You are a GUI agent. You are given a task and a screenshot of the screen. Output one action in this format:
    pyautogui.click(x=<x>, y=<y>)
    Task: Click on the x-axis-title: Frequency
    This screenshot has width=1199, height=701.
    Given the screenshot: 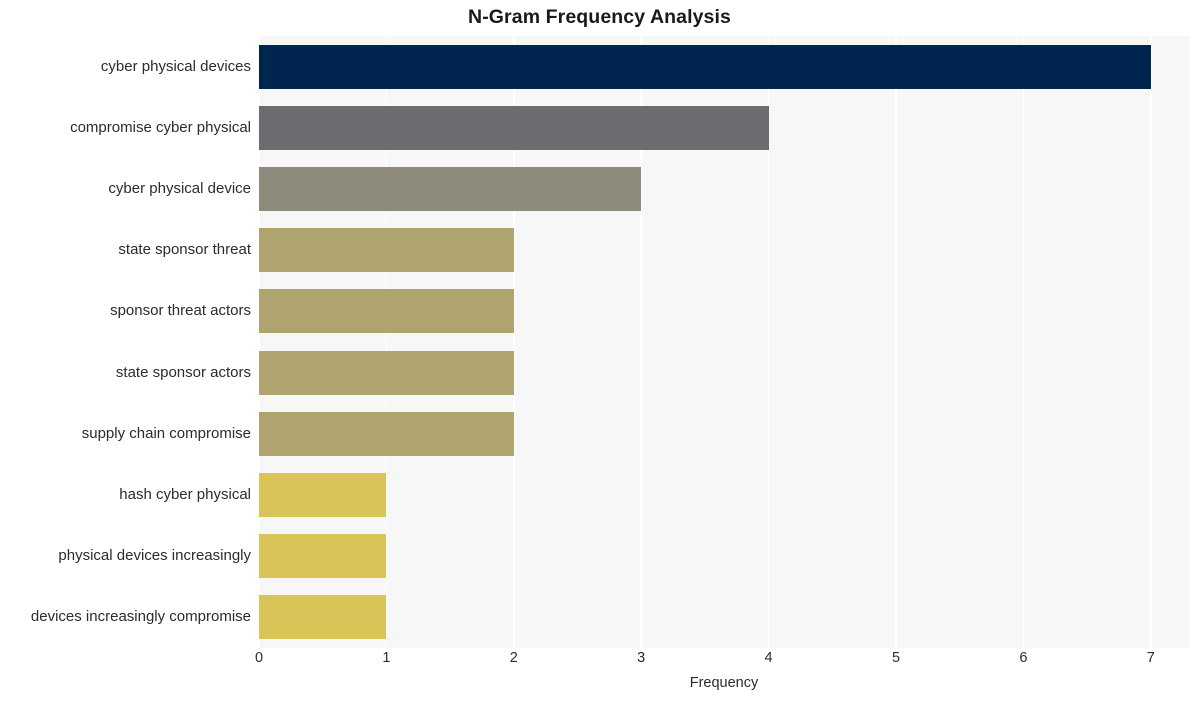 What is the action you would take?
    pyautogui.click(x=724, y=683)
    